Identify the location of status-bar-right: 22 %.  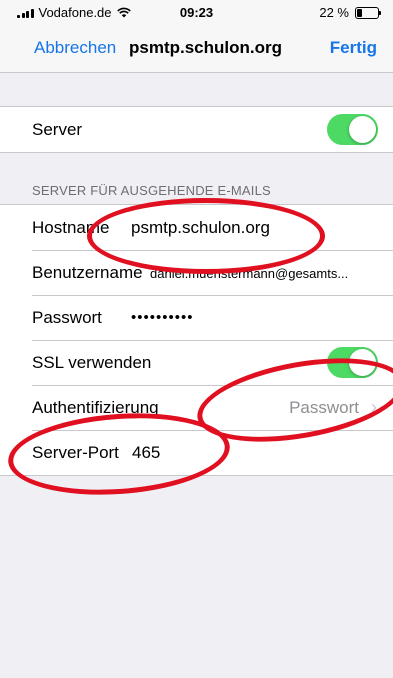
(350, 12).